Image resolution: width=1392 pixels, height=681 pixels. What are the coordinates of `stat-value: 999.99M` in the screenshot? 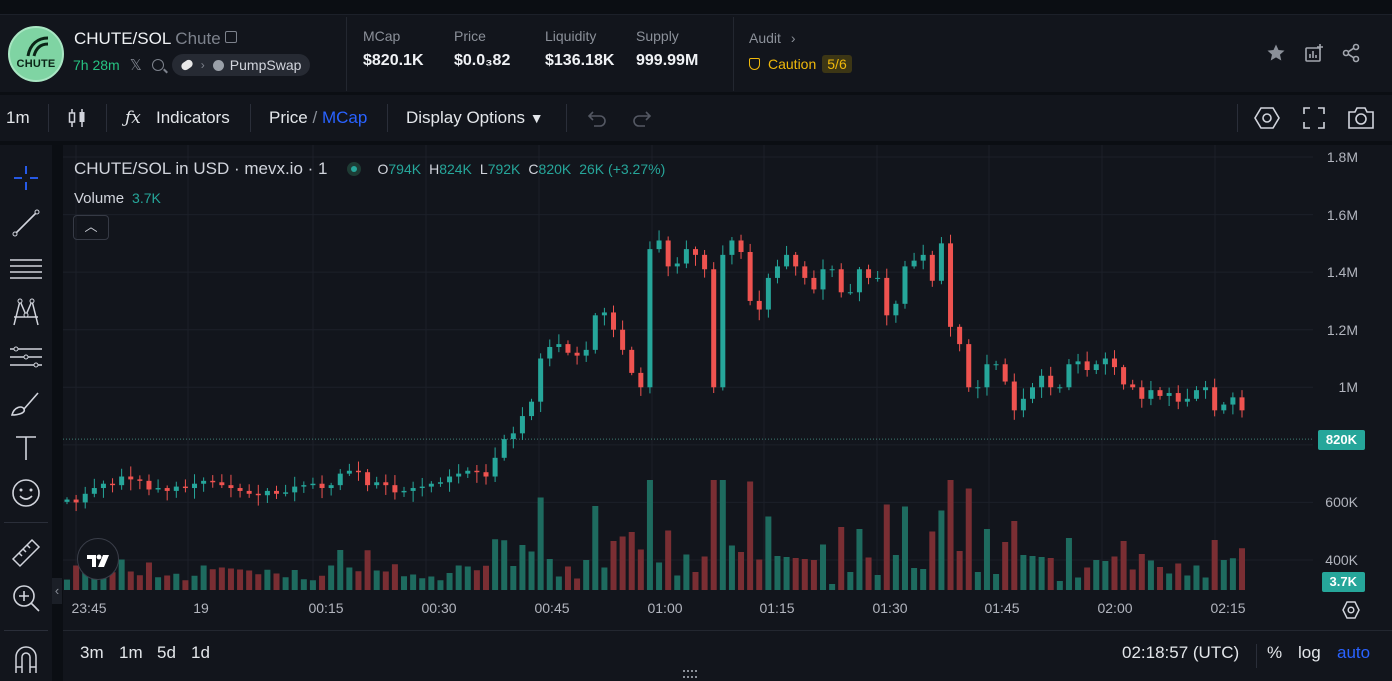 It's located at (667, 60).